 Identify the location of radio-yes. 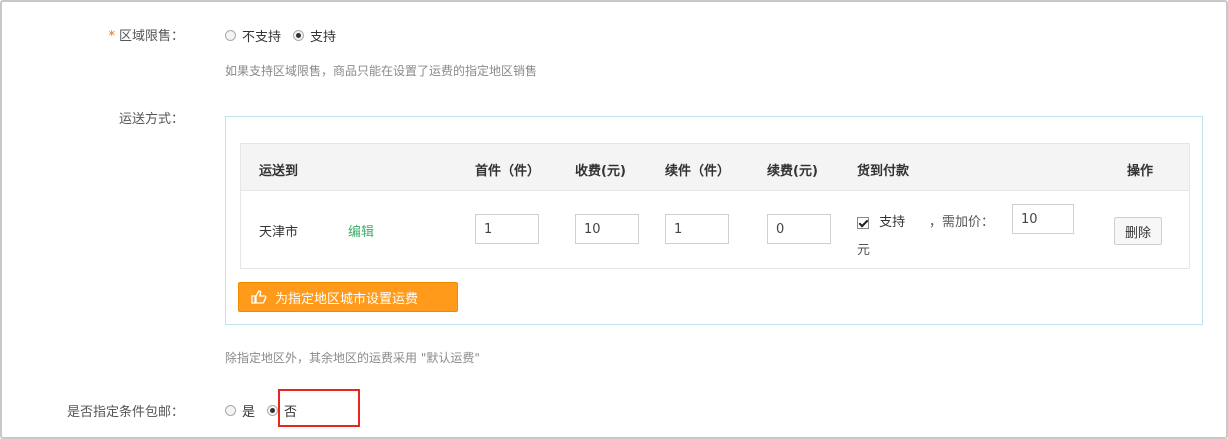
(230, 410).